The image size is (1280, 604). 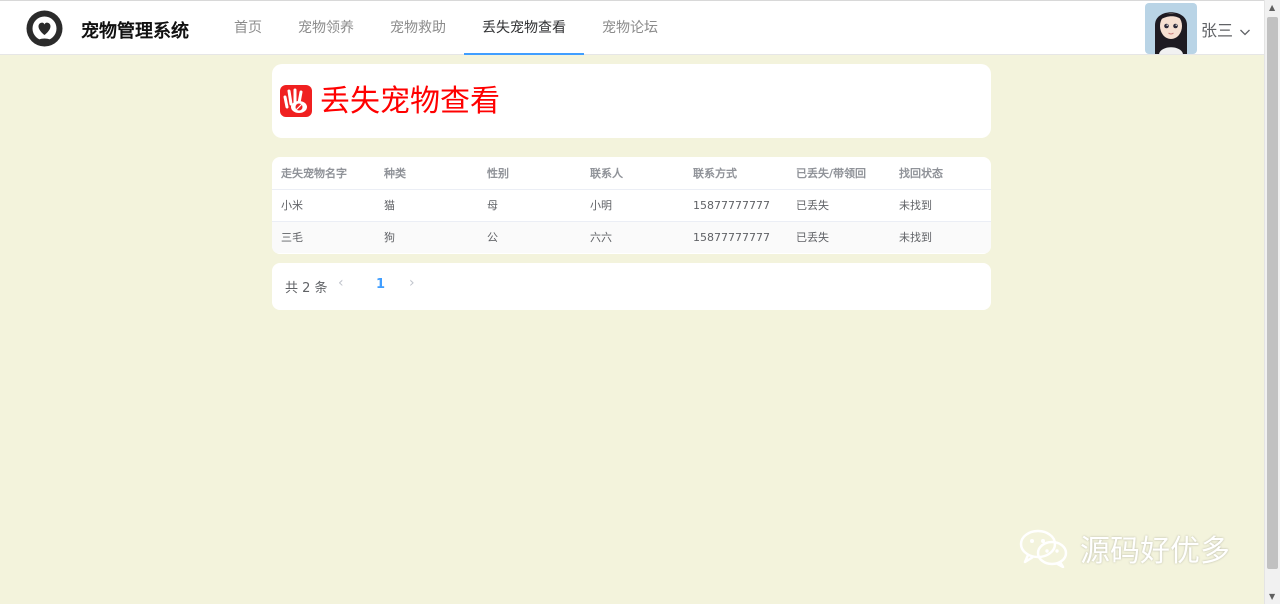 What do you see at coordinates (1272, 7) in the screenshot?
I see `scroll-up-arrow-icon: ▲` at bounding box center [1272, 7].